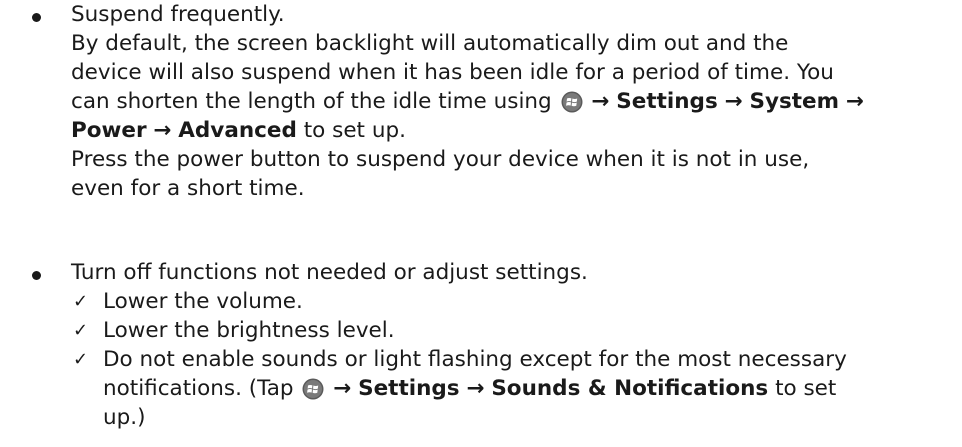 Image resolution: width=962 pixels, height=447 pixels. What do you see at coordinates (630, 388) in the screenshot?
I see `path-step: Sounds & Notifications` at bounding box center [630, 388].